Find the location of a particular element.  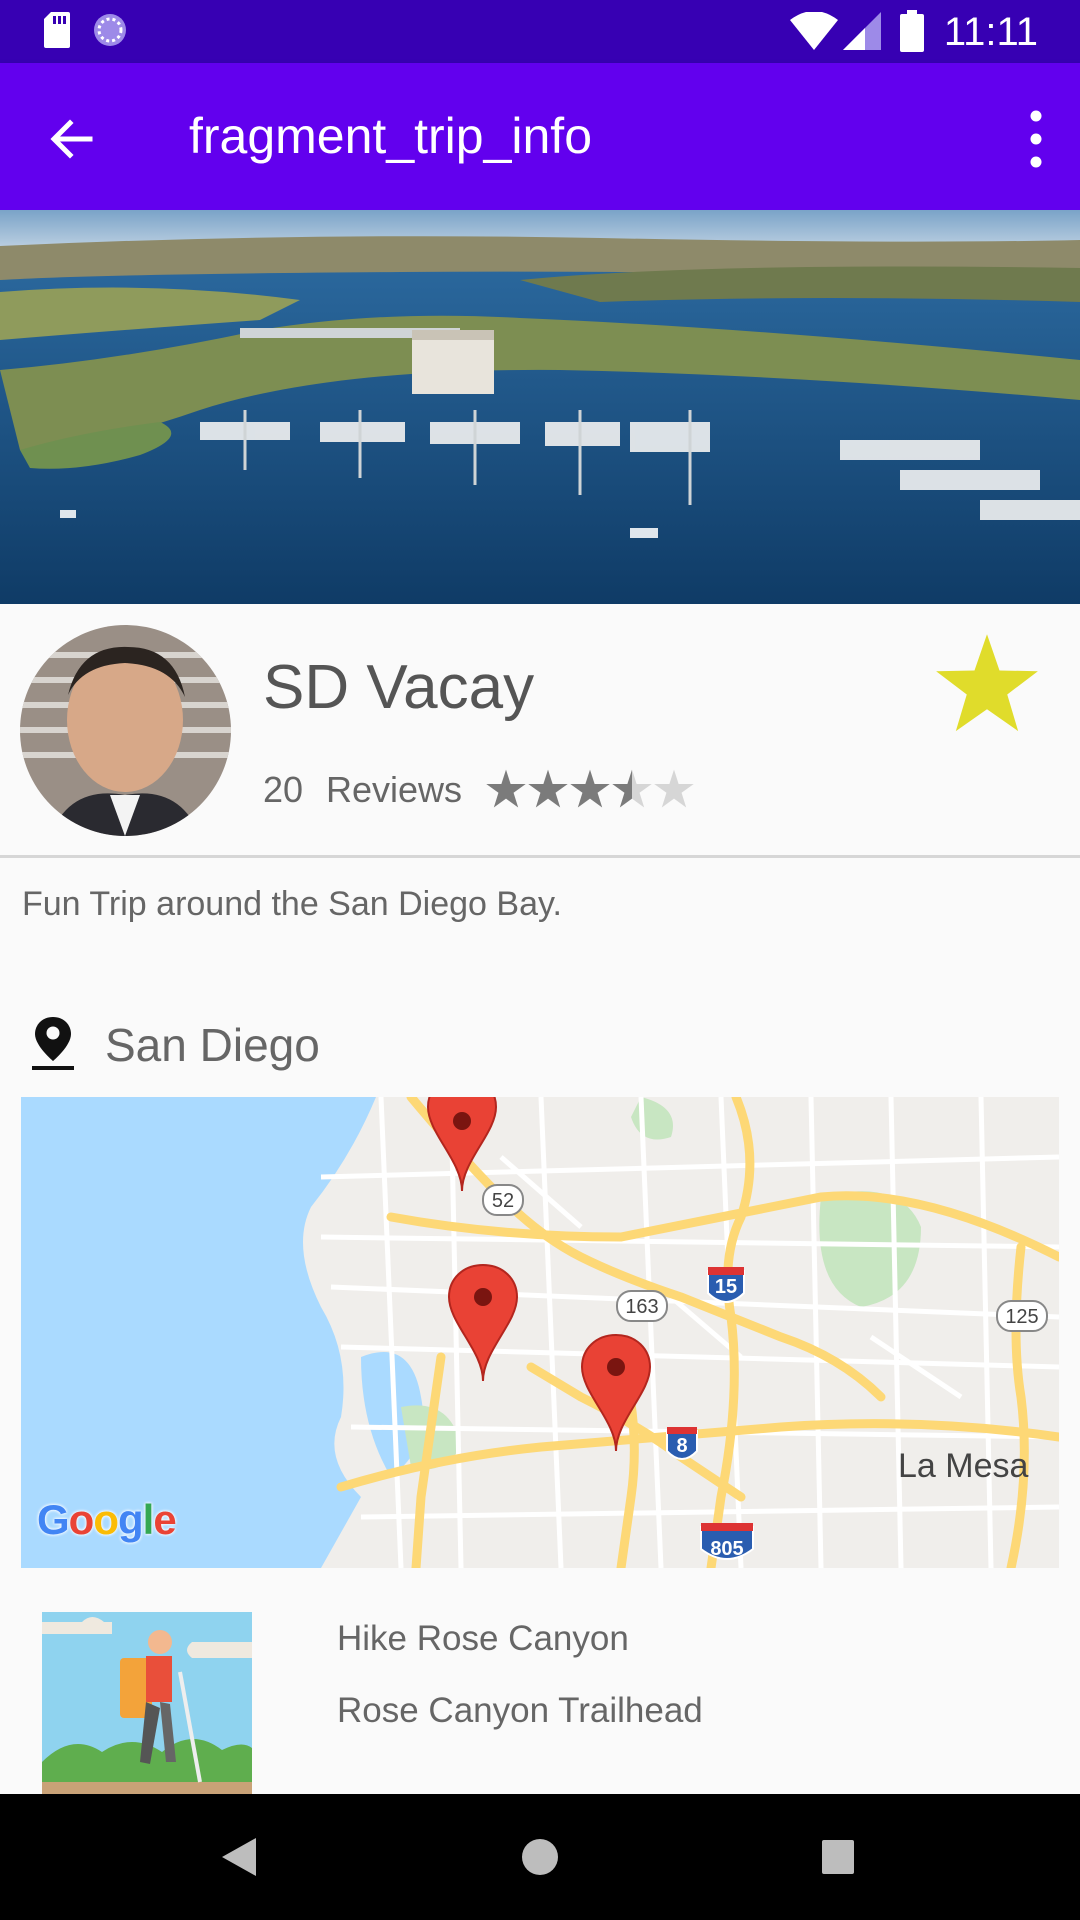

map-city-label: La Mesa is located at coordinates (963, 1466).